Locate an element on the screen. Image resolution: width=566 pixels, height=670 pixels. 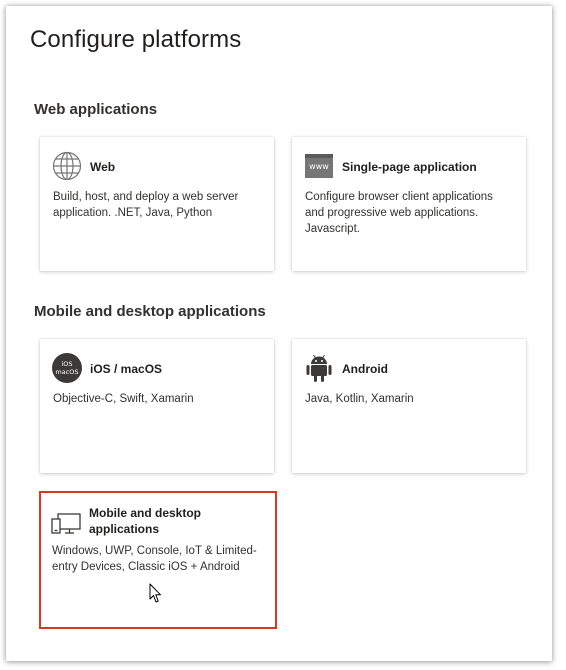
platform-card-android-title: Android is located at coordinates (365, 369).